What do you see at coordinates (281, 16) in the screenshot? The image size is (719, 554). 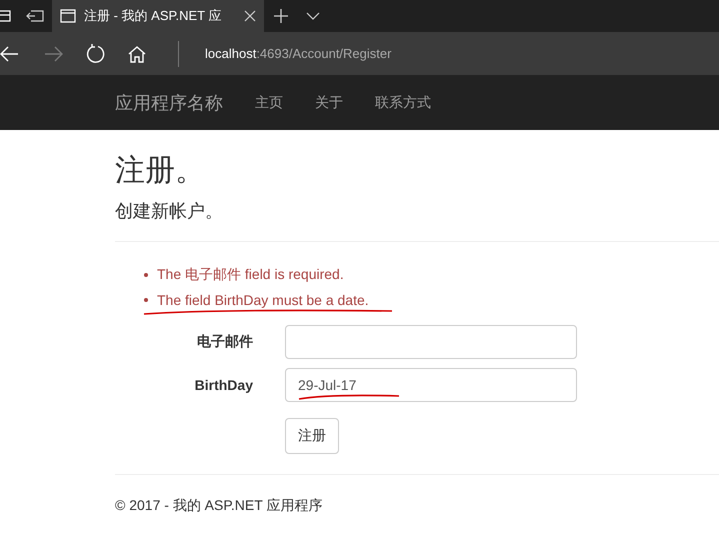 I see `new-tab-icon` at bounding box center [281, 16].